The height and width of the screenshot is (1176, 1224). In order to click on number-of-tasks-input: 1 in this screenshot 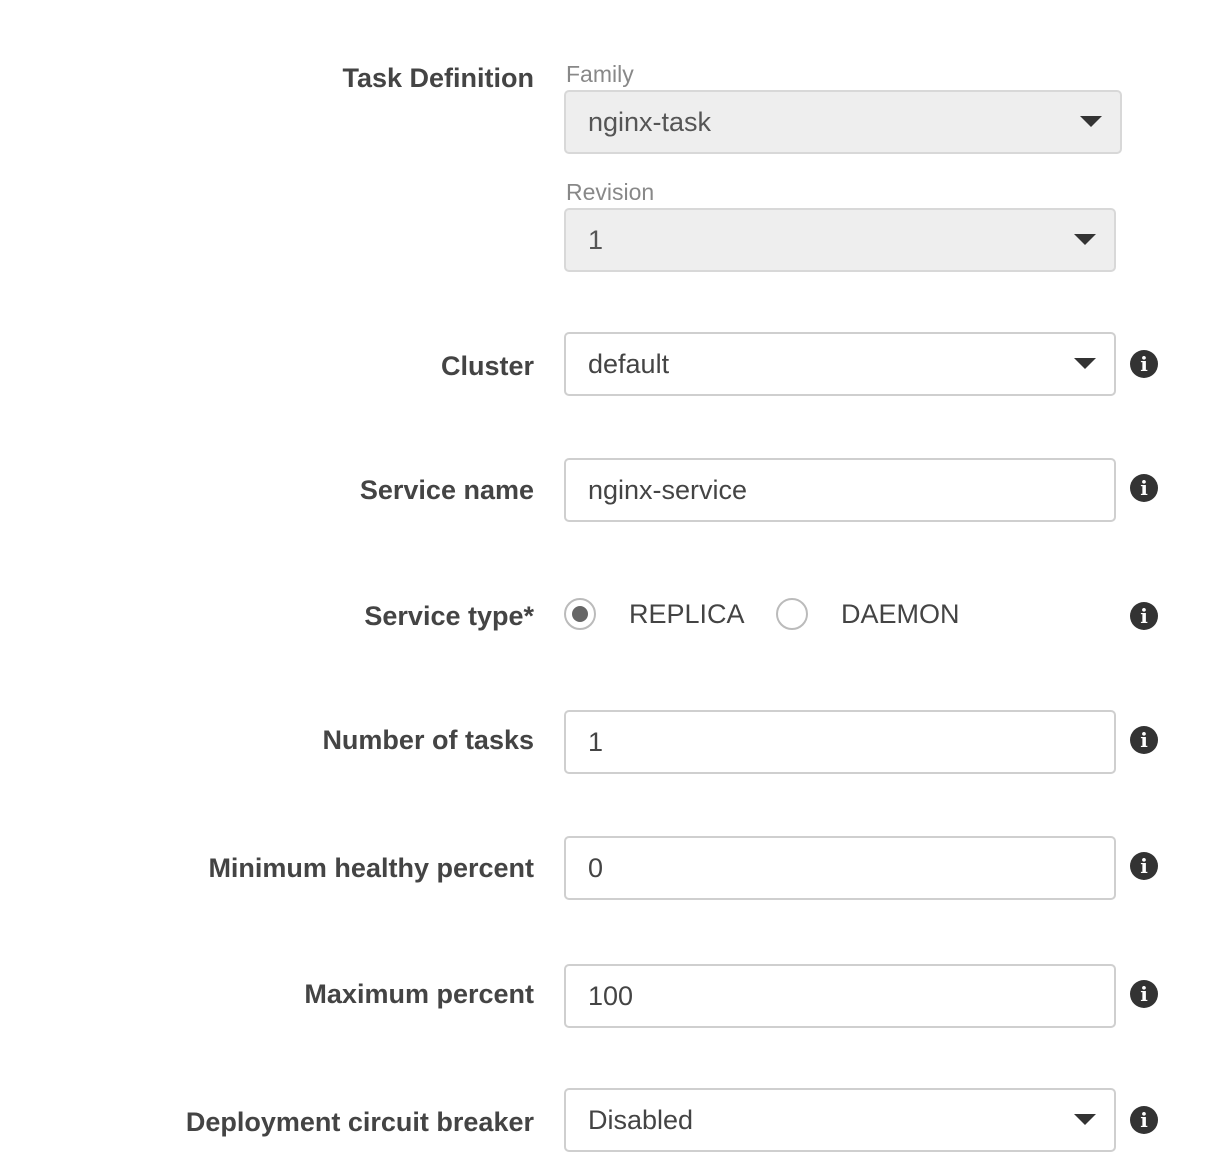, I will do `click(840, 742)`.